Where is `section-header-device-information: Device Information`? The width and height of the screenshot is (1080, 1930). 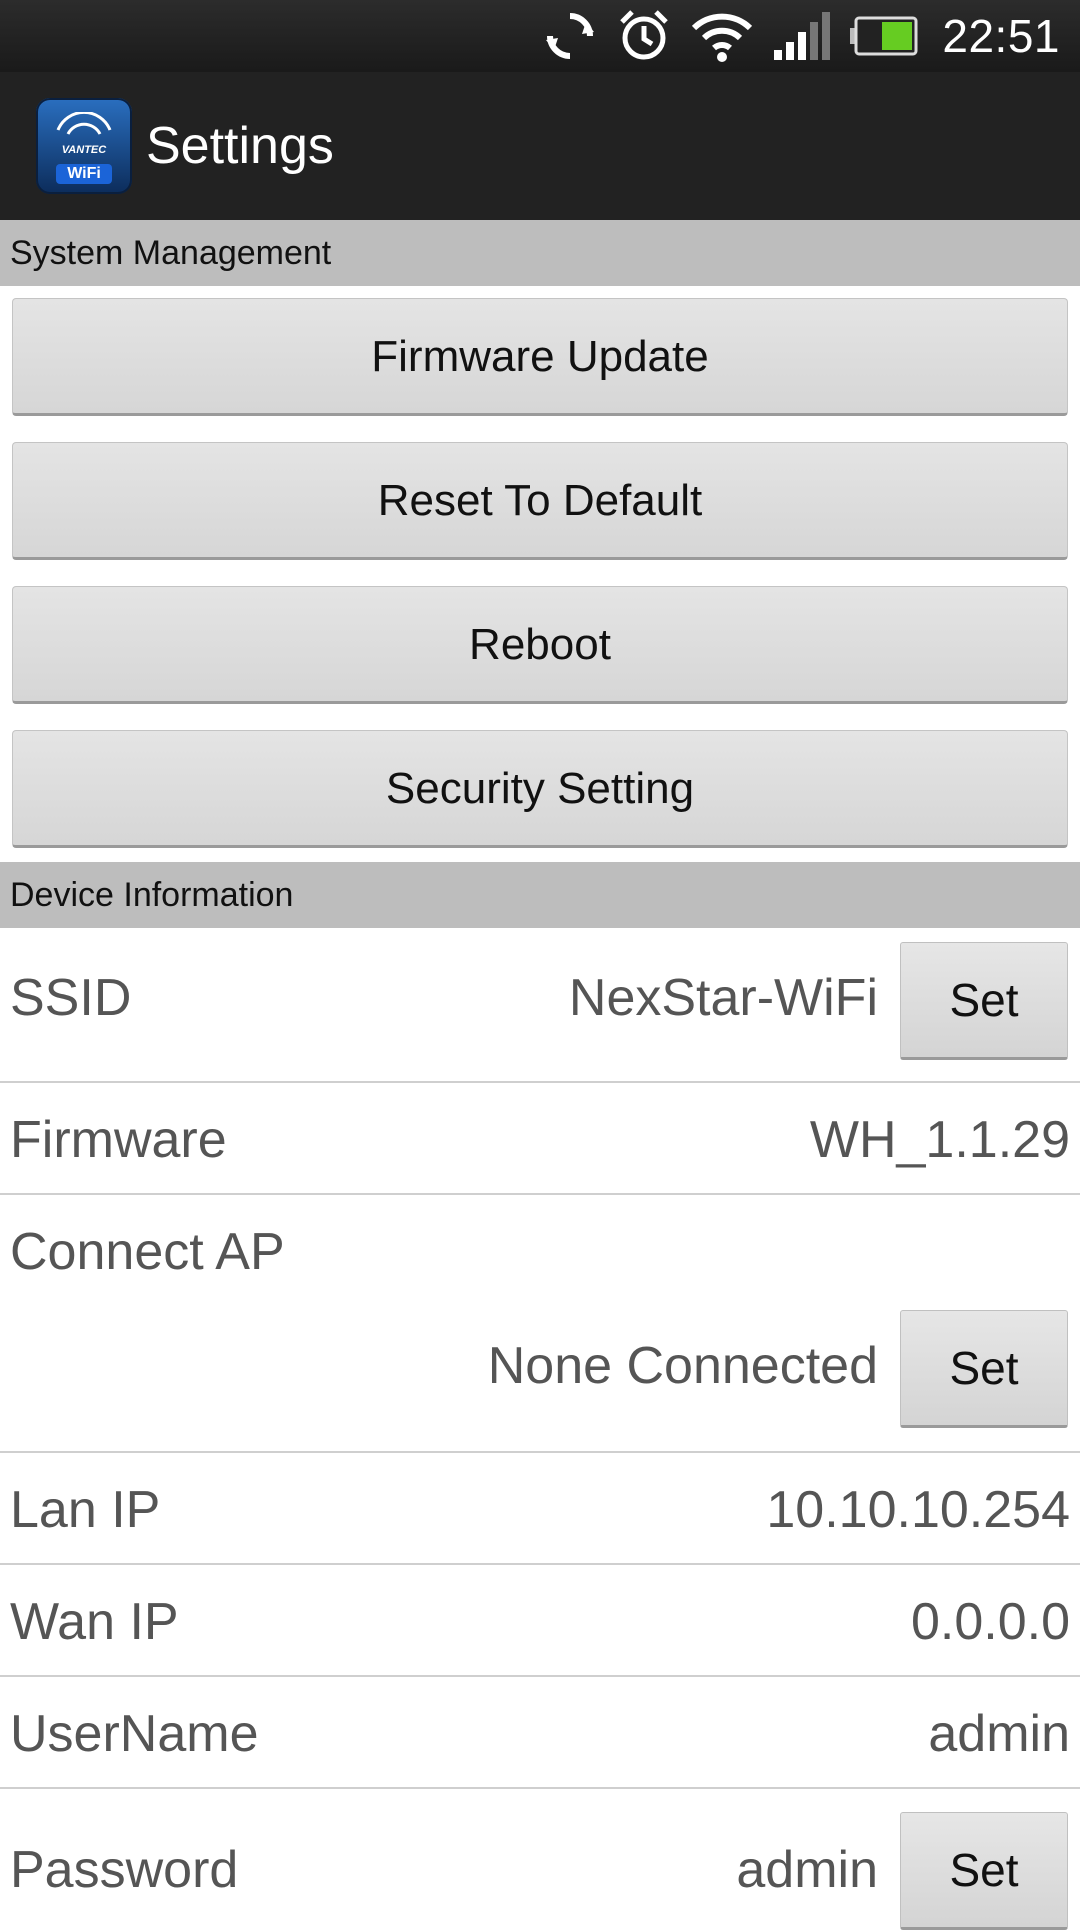 section-header-device-information: Device Information is located at coordinates (540, 895).